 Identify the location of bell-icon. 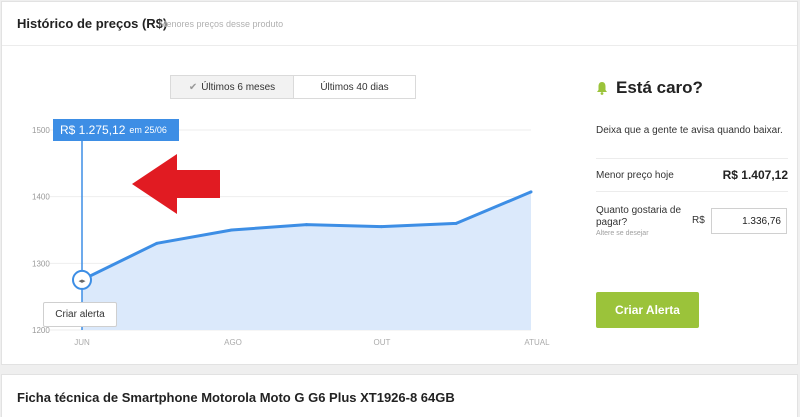
(602, 88).